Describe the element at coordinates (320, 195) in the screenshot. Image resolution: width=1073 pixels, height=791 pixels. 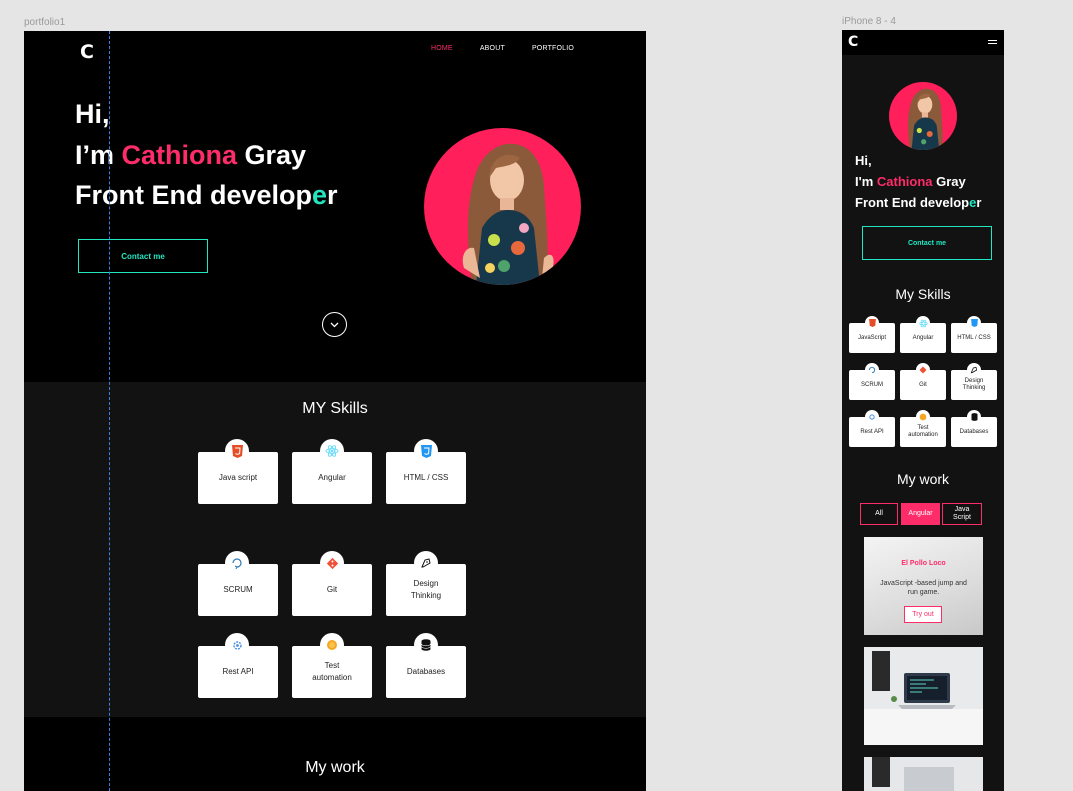
I see `hero-role-highlight: e` at that location.